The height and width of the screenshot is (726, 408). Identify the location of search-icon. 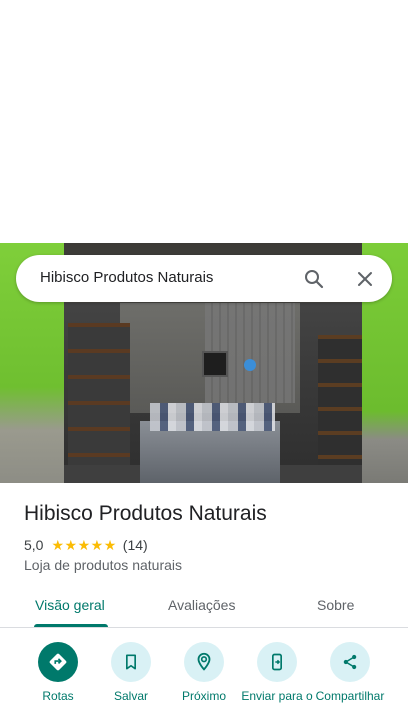
(314, 279).